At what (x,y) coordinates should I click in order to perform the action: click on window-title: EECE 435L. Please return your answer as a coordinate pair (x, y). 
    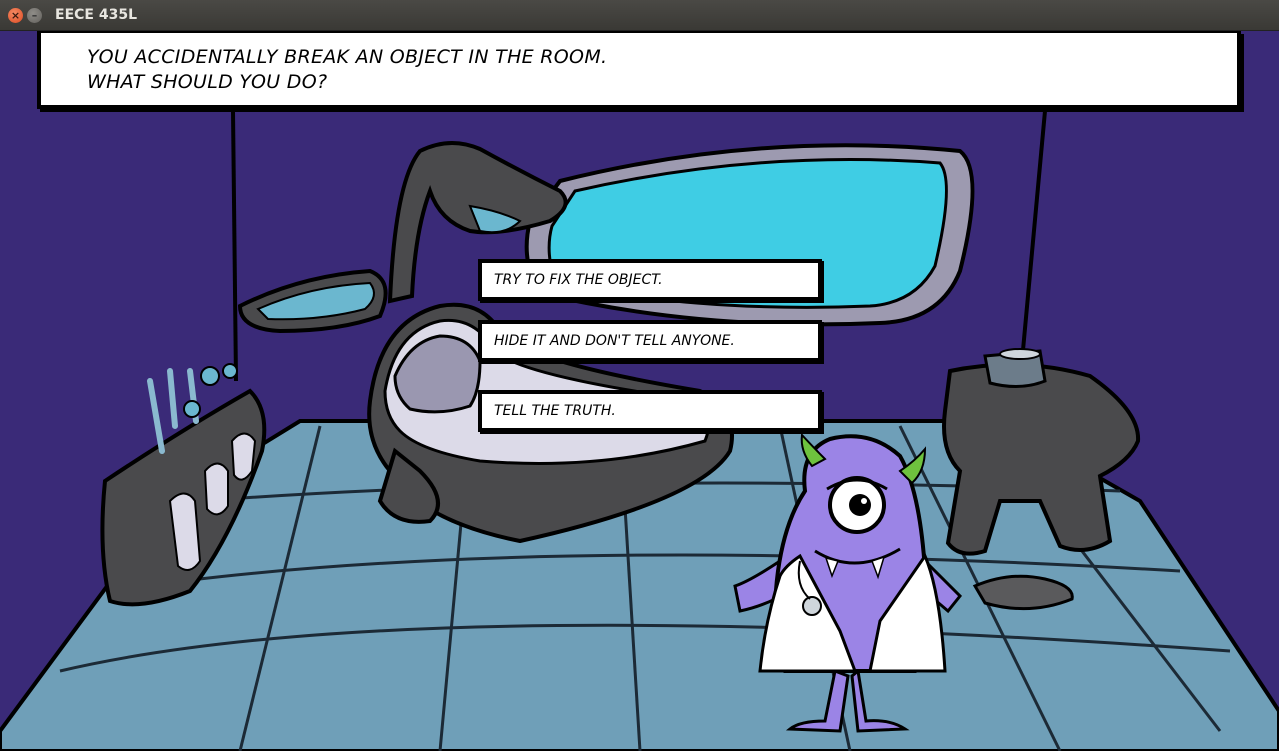
    Looking at the image, I should click on (96, 15).